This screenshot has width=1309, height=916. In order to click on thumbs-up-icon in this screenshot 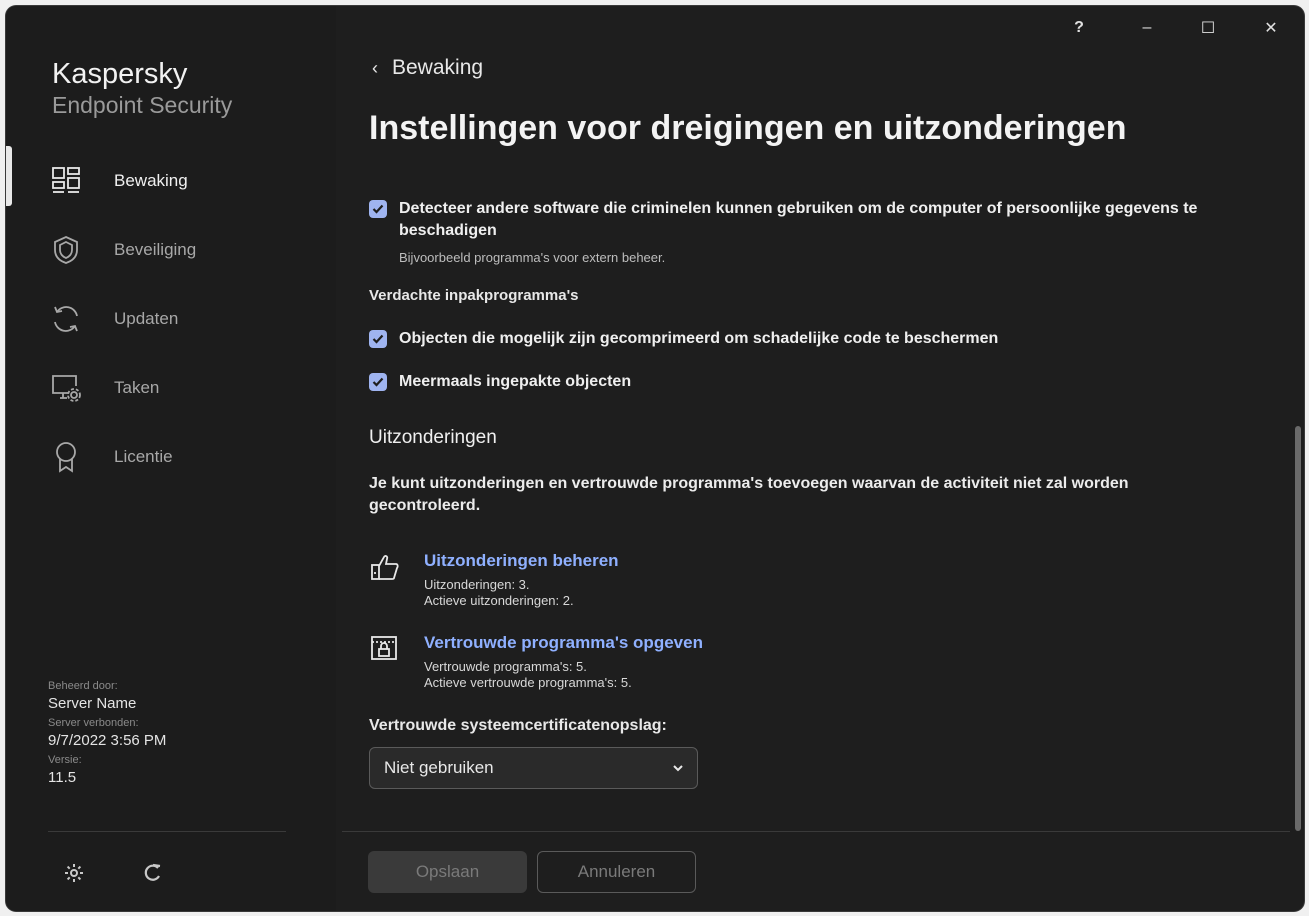, I will do `click(385, 567)`.